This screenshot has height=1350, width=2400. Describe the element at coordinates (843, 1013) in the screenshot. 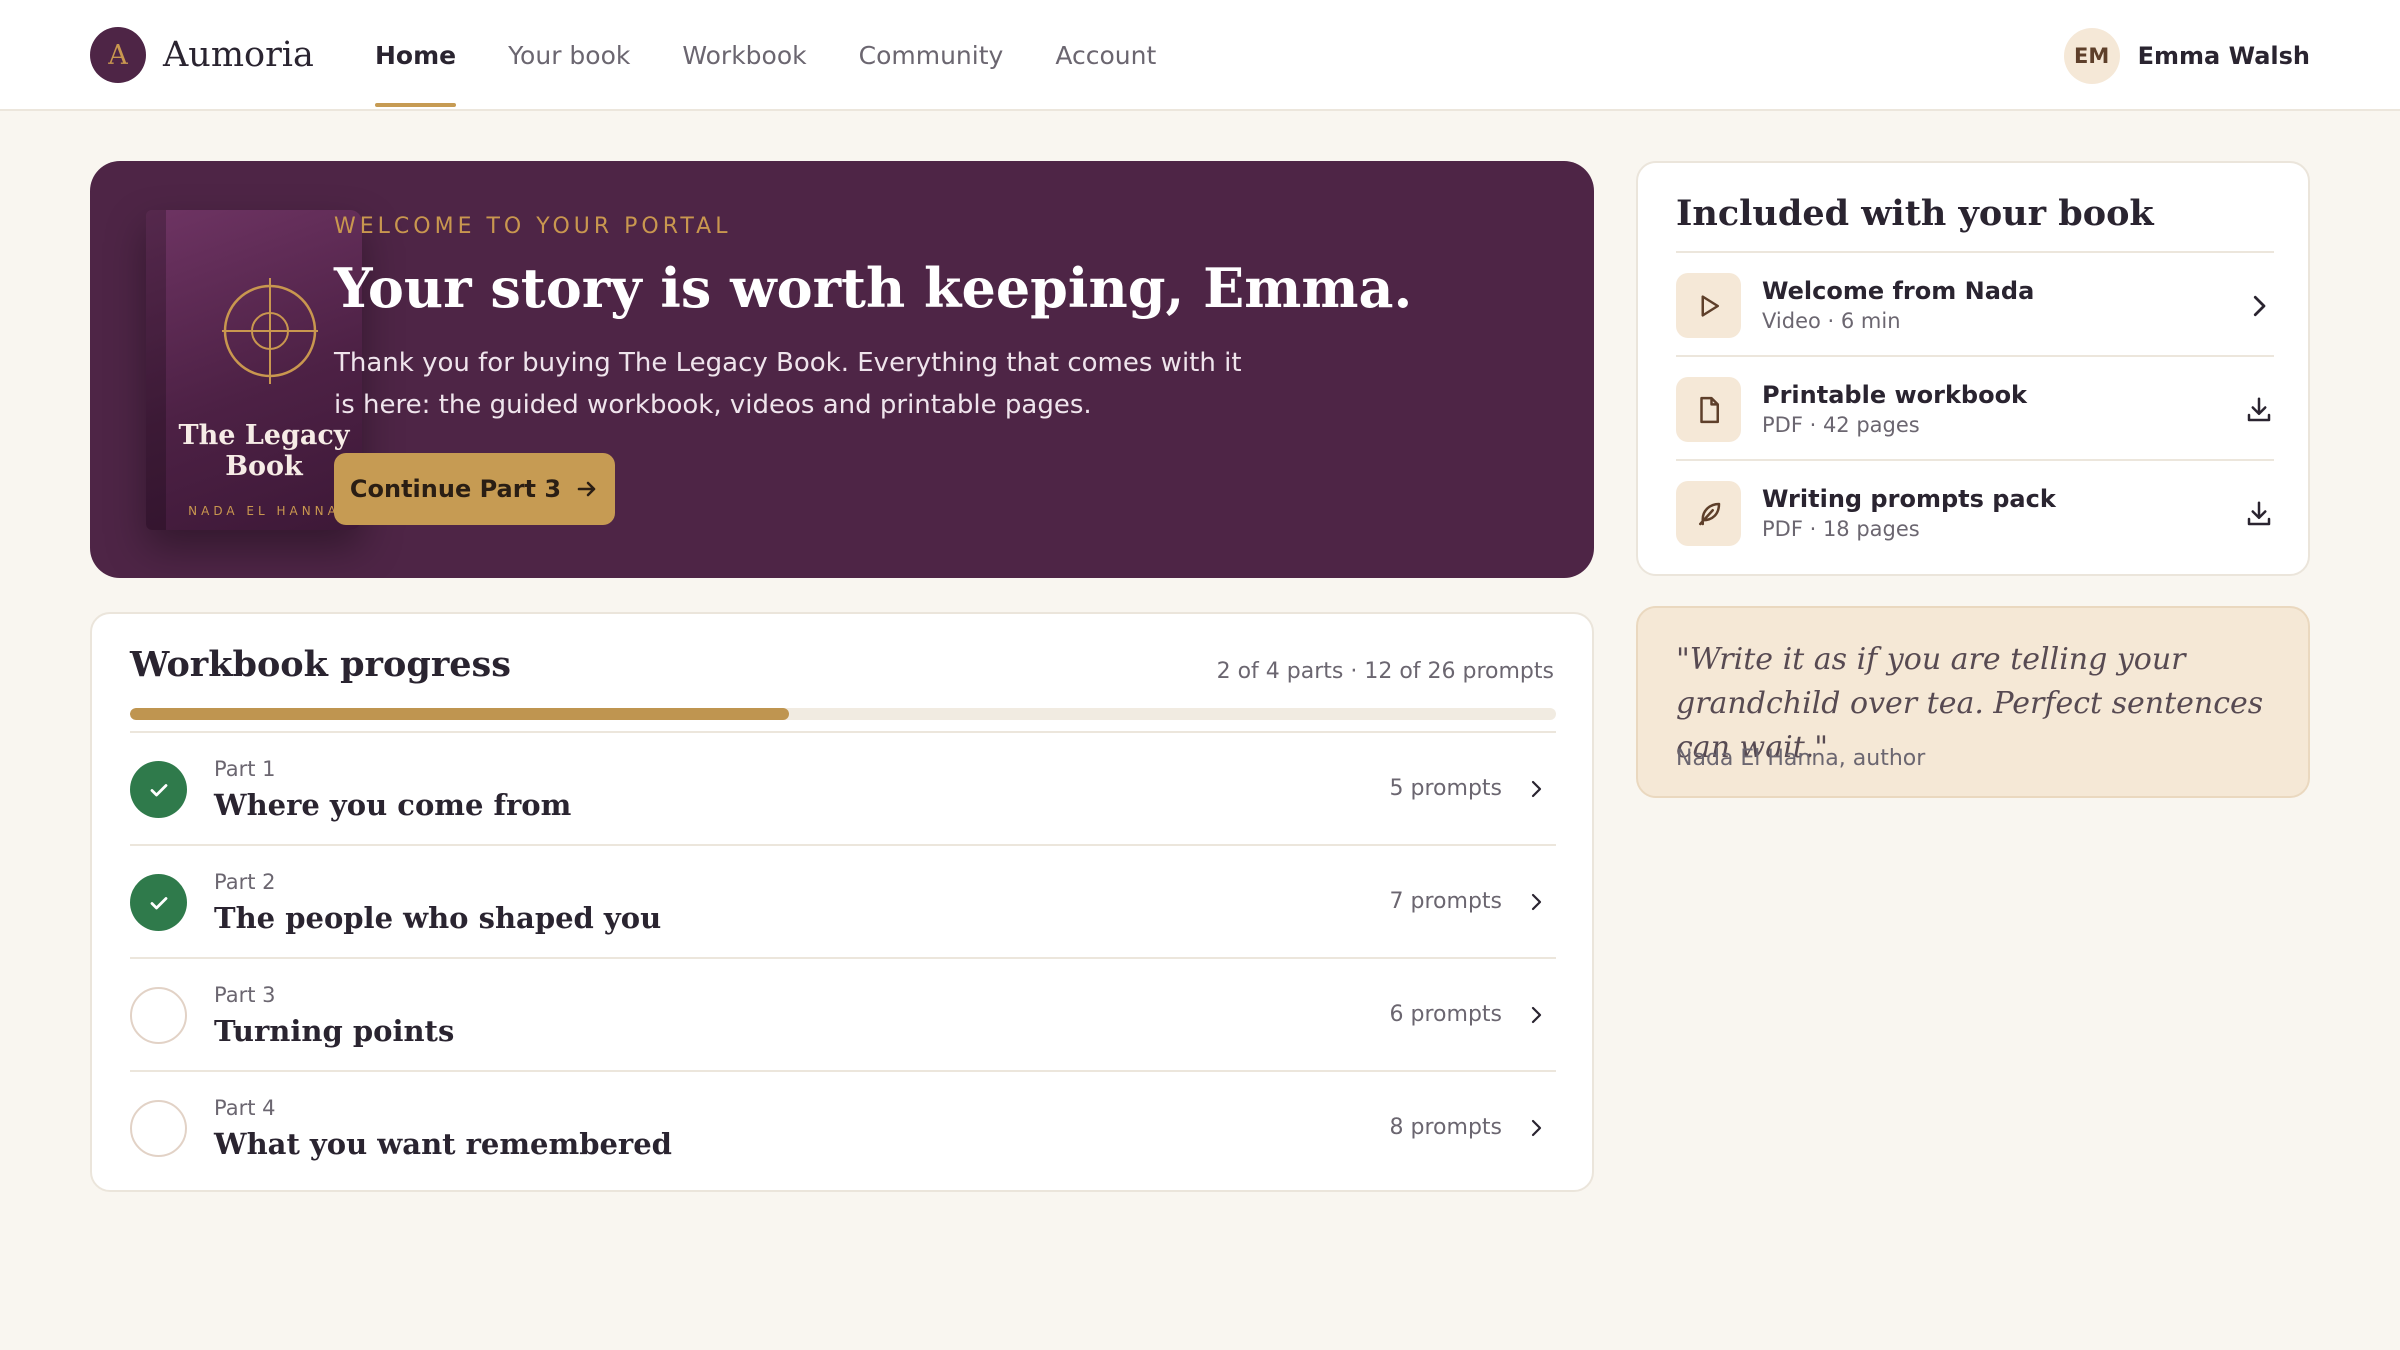

I see `part-row-3: Part 3 Turning points 6 prompts` at that location.